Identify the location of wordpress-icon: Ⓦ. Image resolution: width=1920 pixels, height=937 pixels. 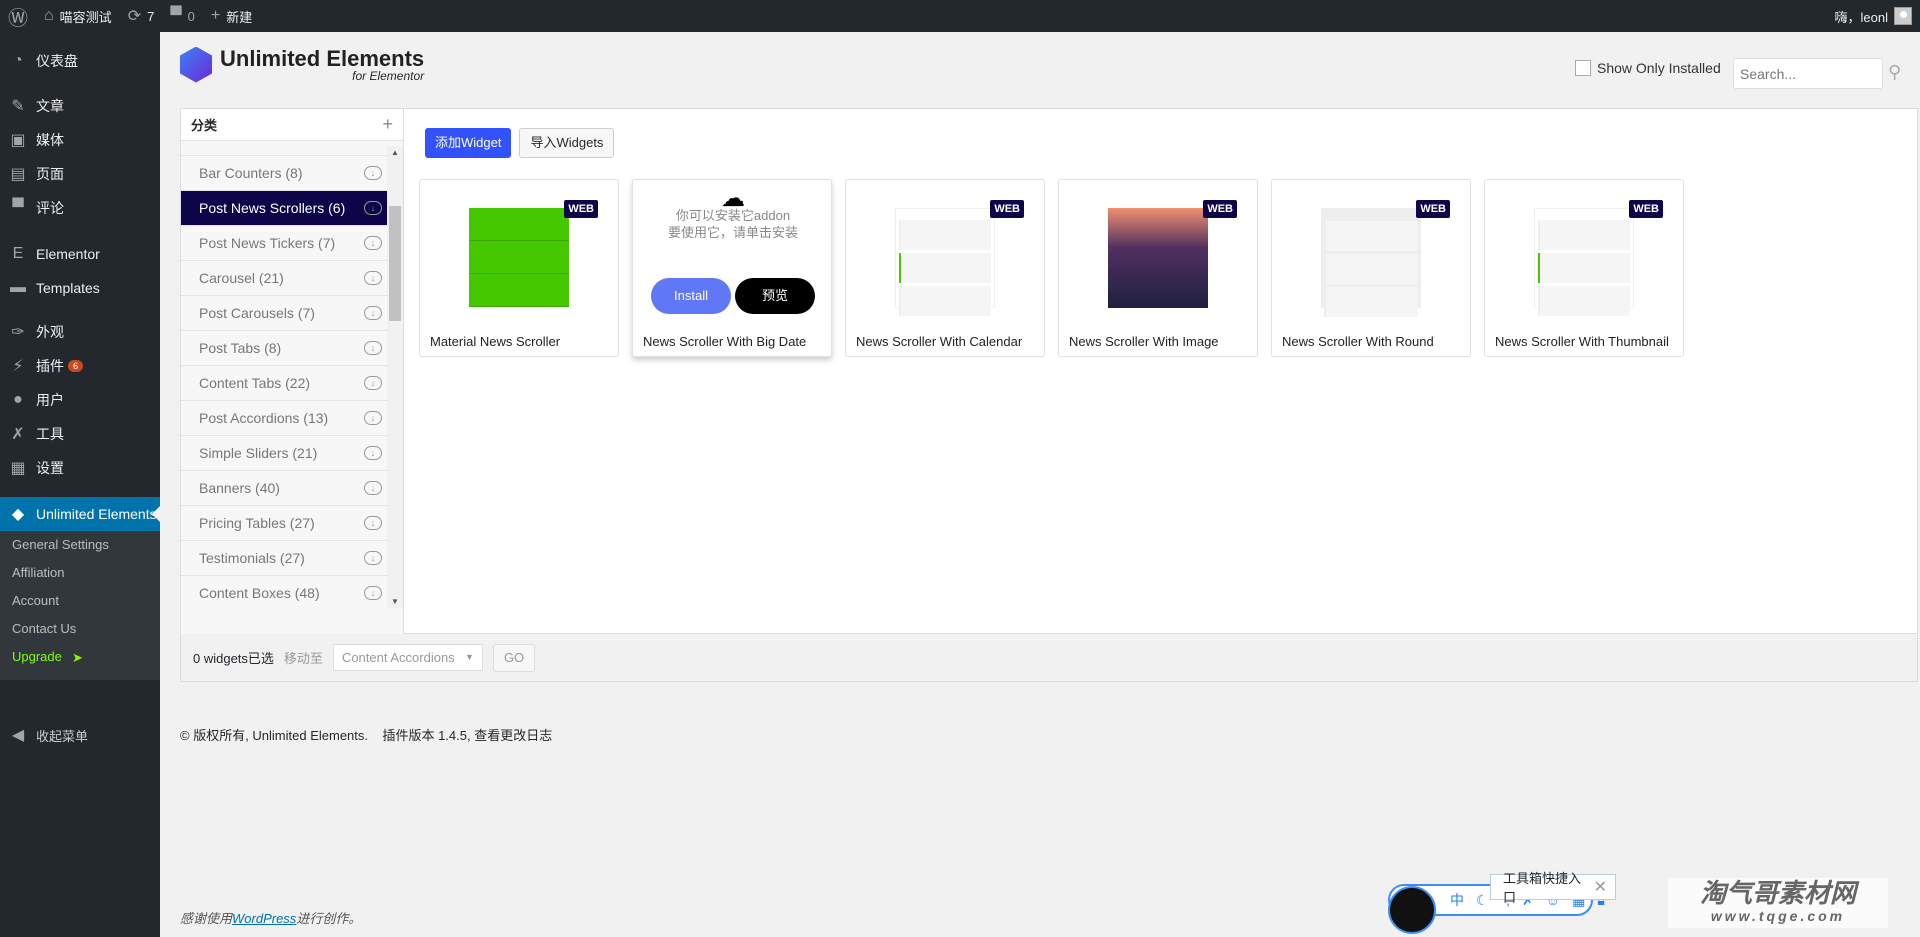
(18, 18).